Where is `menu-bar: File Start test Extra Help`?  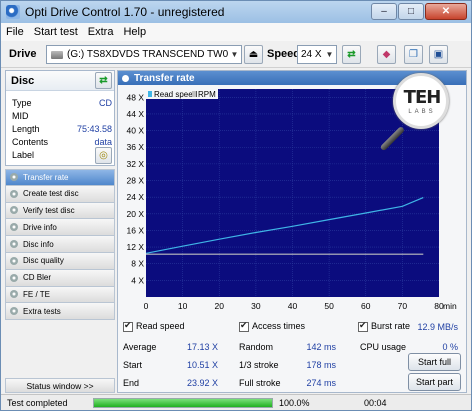 menu-bar: File Start test Extra Help is located at coordinates (236, 32).